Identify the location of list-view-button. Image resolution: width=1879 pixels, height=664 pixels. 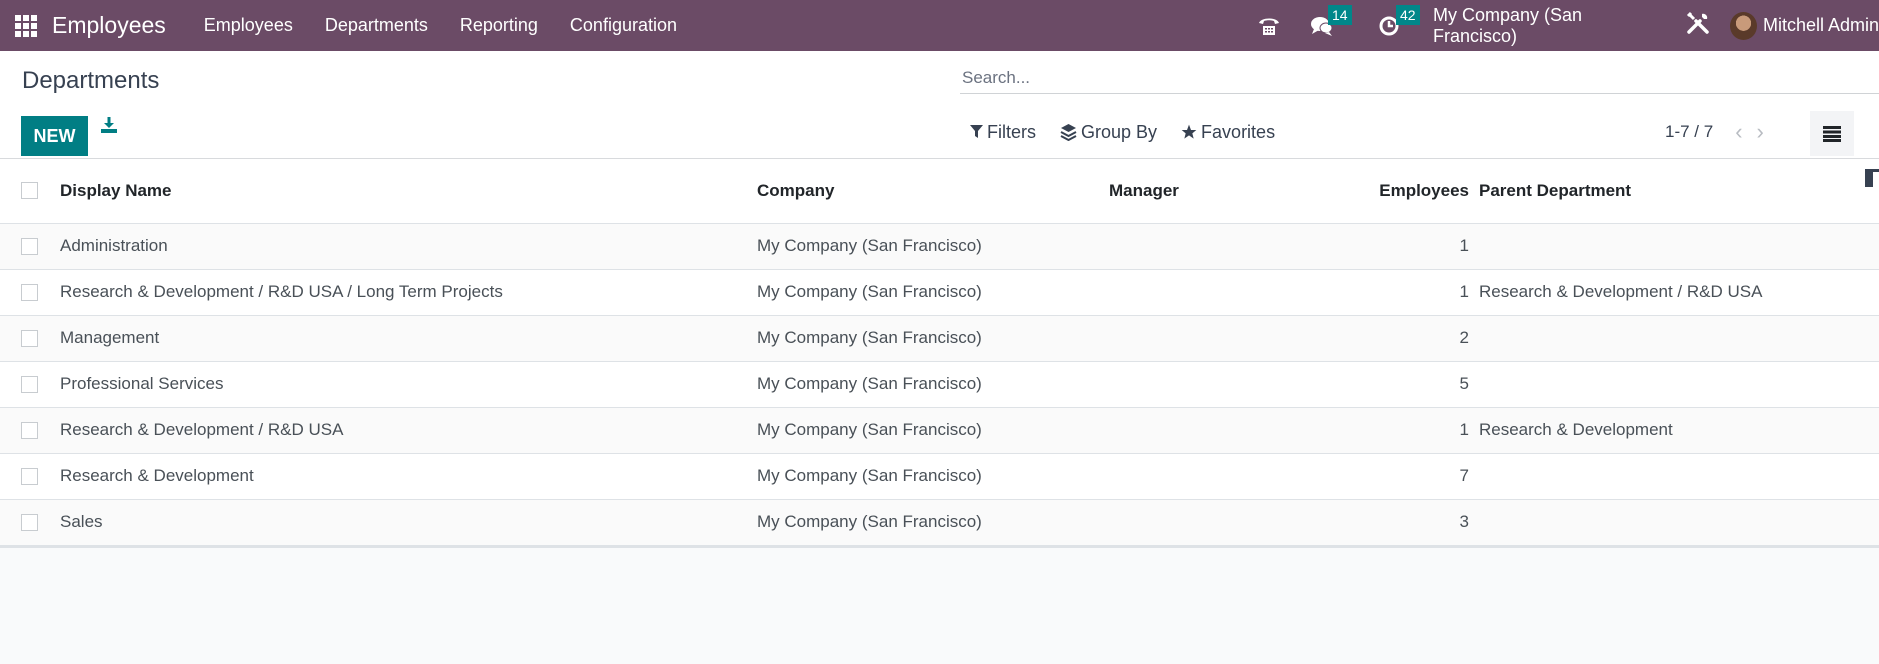
(1832, 133).